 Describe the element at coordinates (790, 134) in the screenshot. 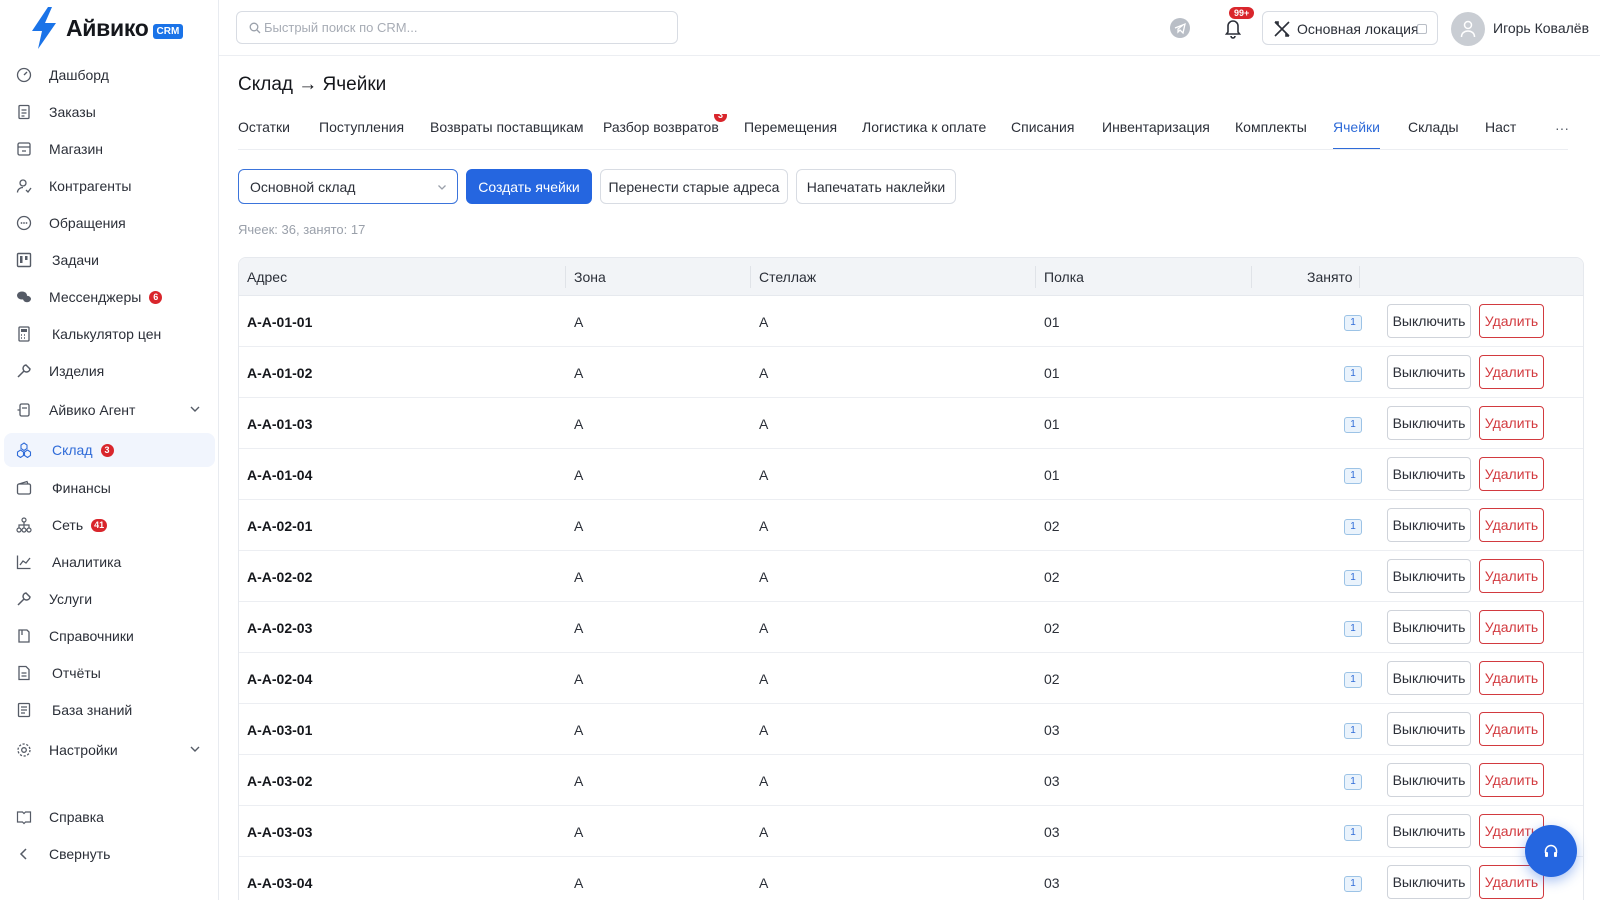

I see `tab-transfers: Перемещения` at that location.